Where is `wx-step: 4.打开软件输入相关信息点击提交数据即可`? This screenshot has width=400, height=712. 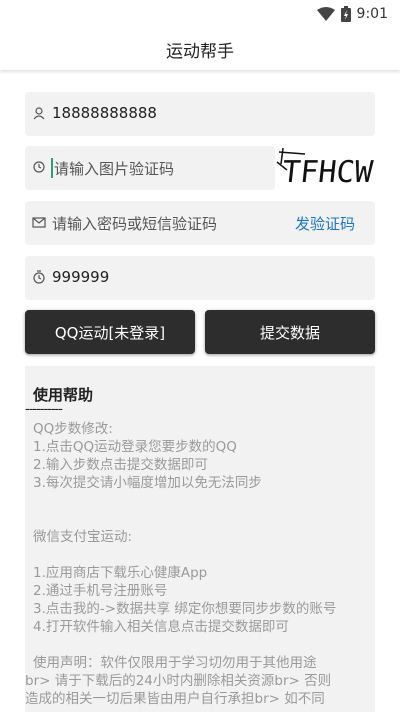
wx-step: 4.打开软件输入相关信息点击提交数据即可 is located at coordinates (161, 627).